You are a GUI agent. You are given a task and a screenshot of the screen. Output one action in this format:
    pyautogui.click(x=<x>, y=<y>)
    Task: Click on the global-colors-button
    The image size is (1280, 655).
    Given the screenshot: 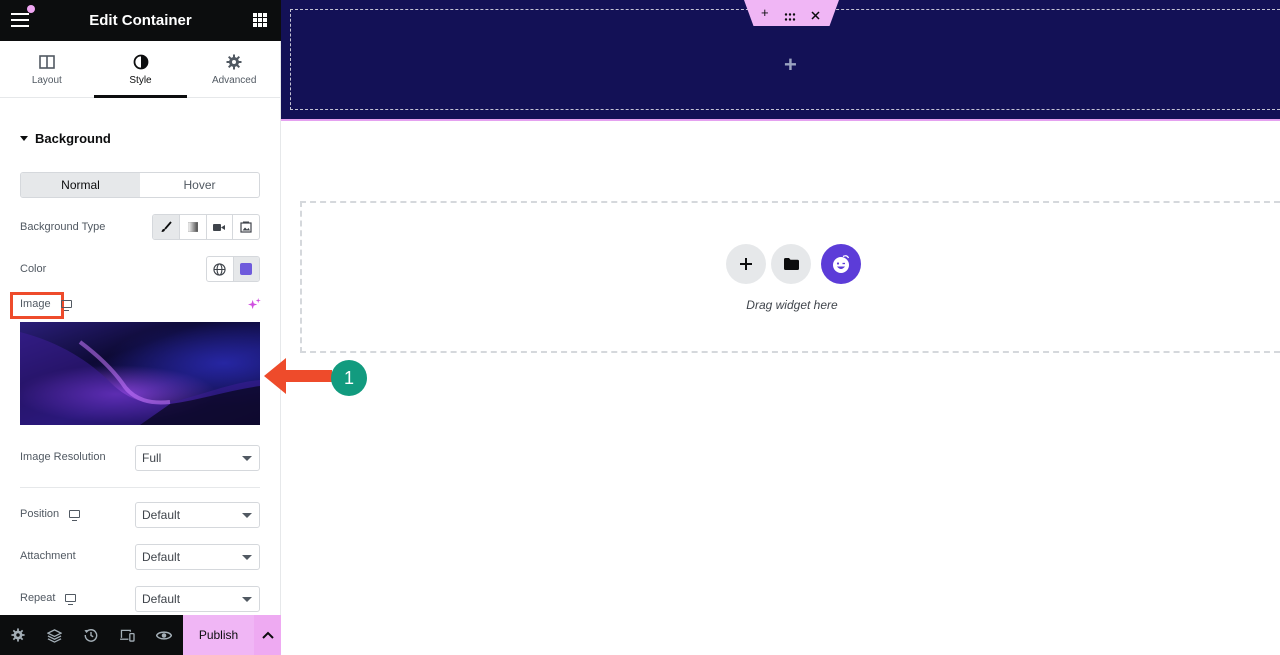 What is the action you would take?
    pyautogui.click(x=220, y=269)
    